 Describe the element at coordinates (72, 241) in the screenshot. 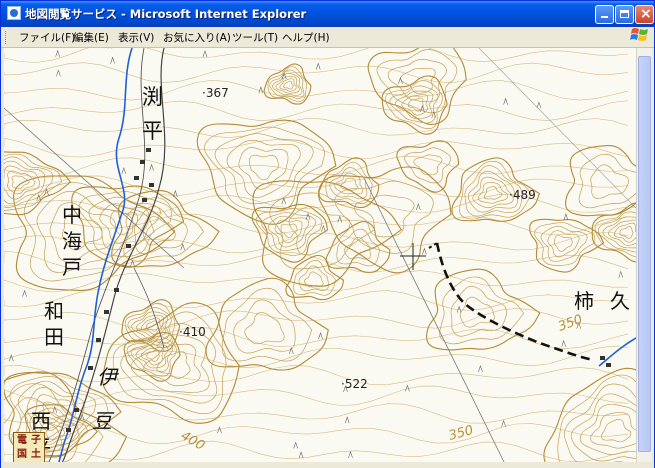

I see `place-name: 海` at that location.